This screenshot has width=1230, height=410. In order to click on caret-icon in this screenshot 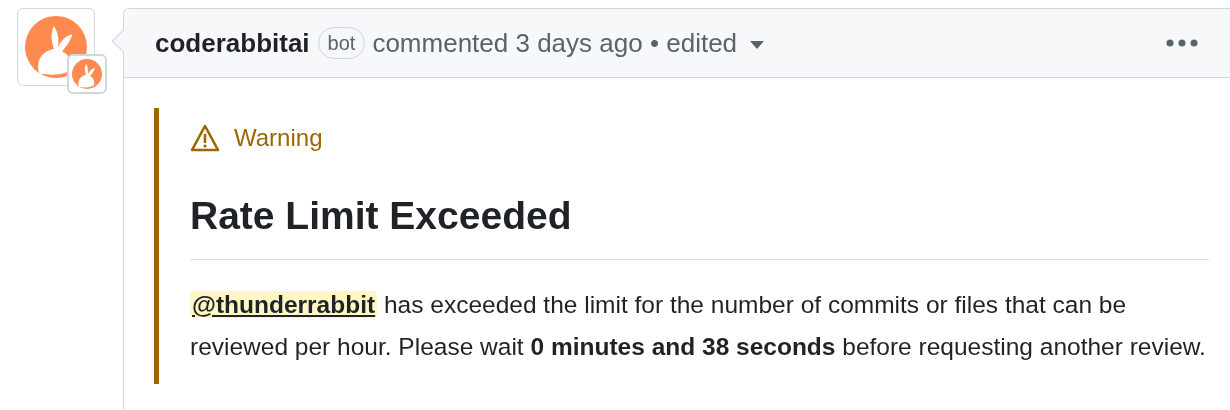, I will do `click(757, 45)`.